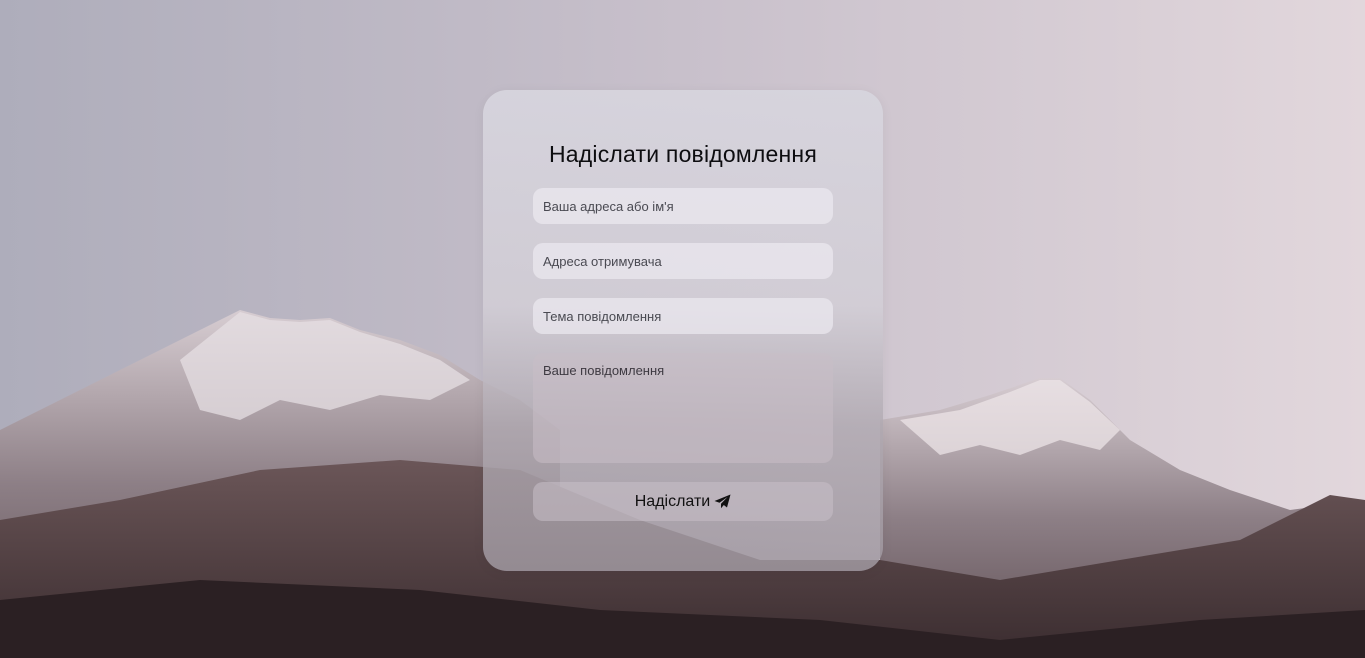 Image resolution: width=1365 pixels, height=658 pixels. What do you see at coordinates (683, 261) in the screenshot?
I see `recipient-field` at bounding box center [683, 261].